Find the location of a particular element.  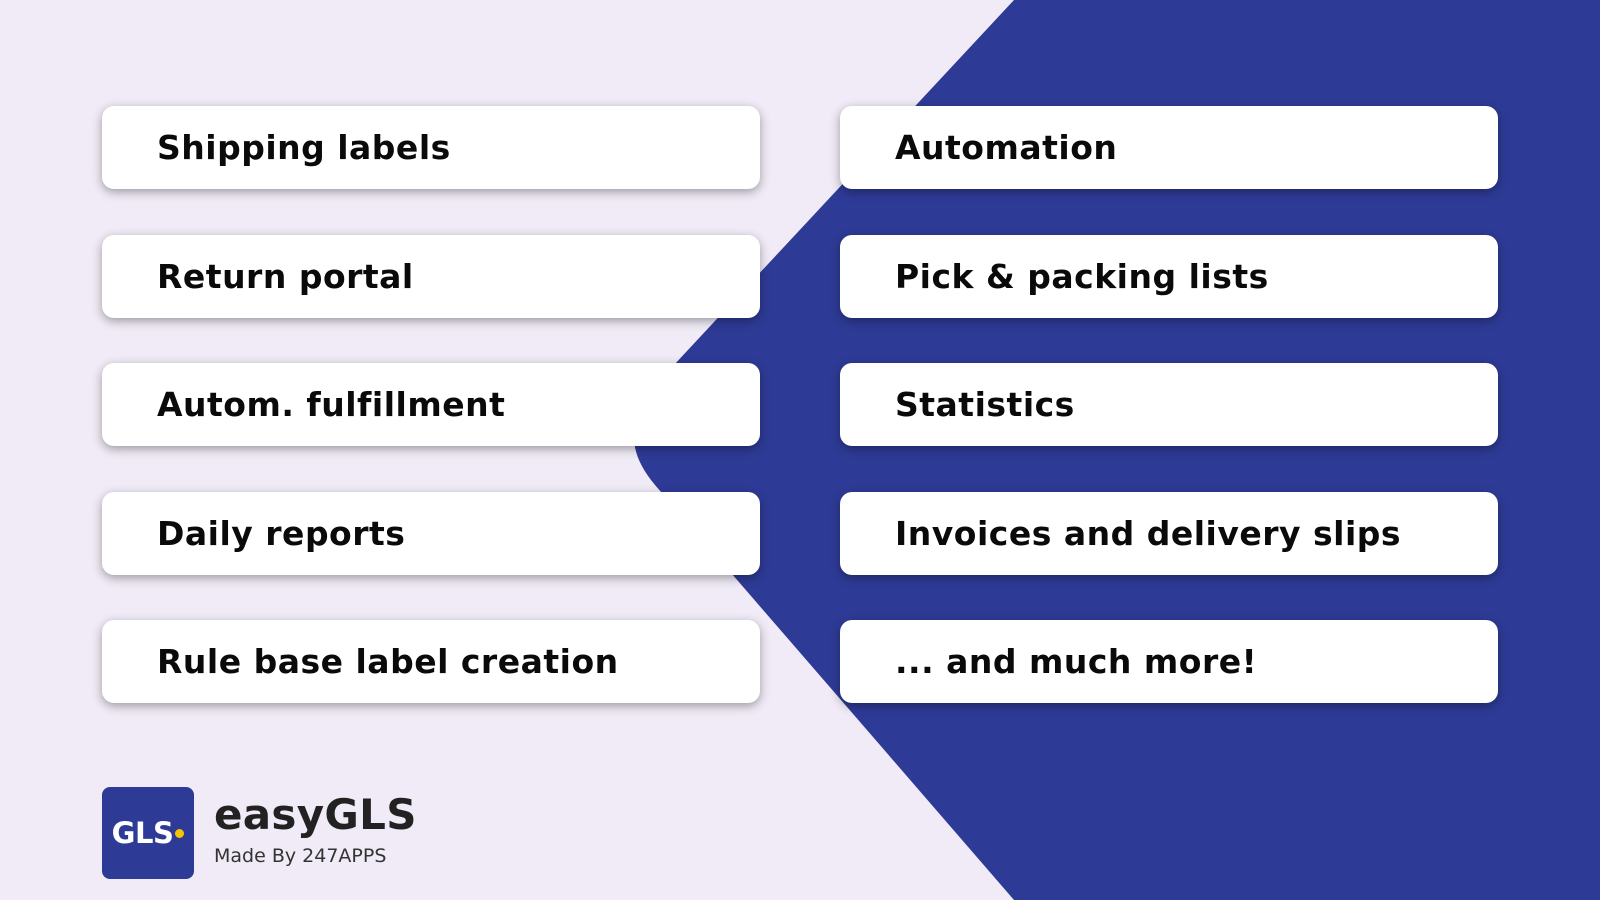

feature-label: Statistics is located at coordinates (985, 404).